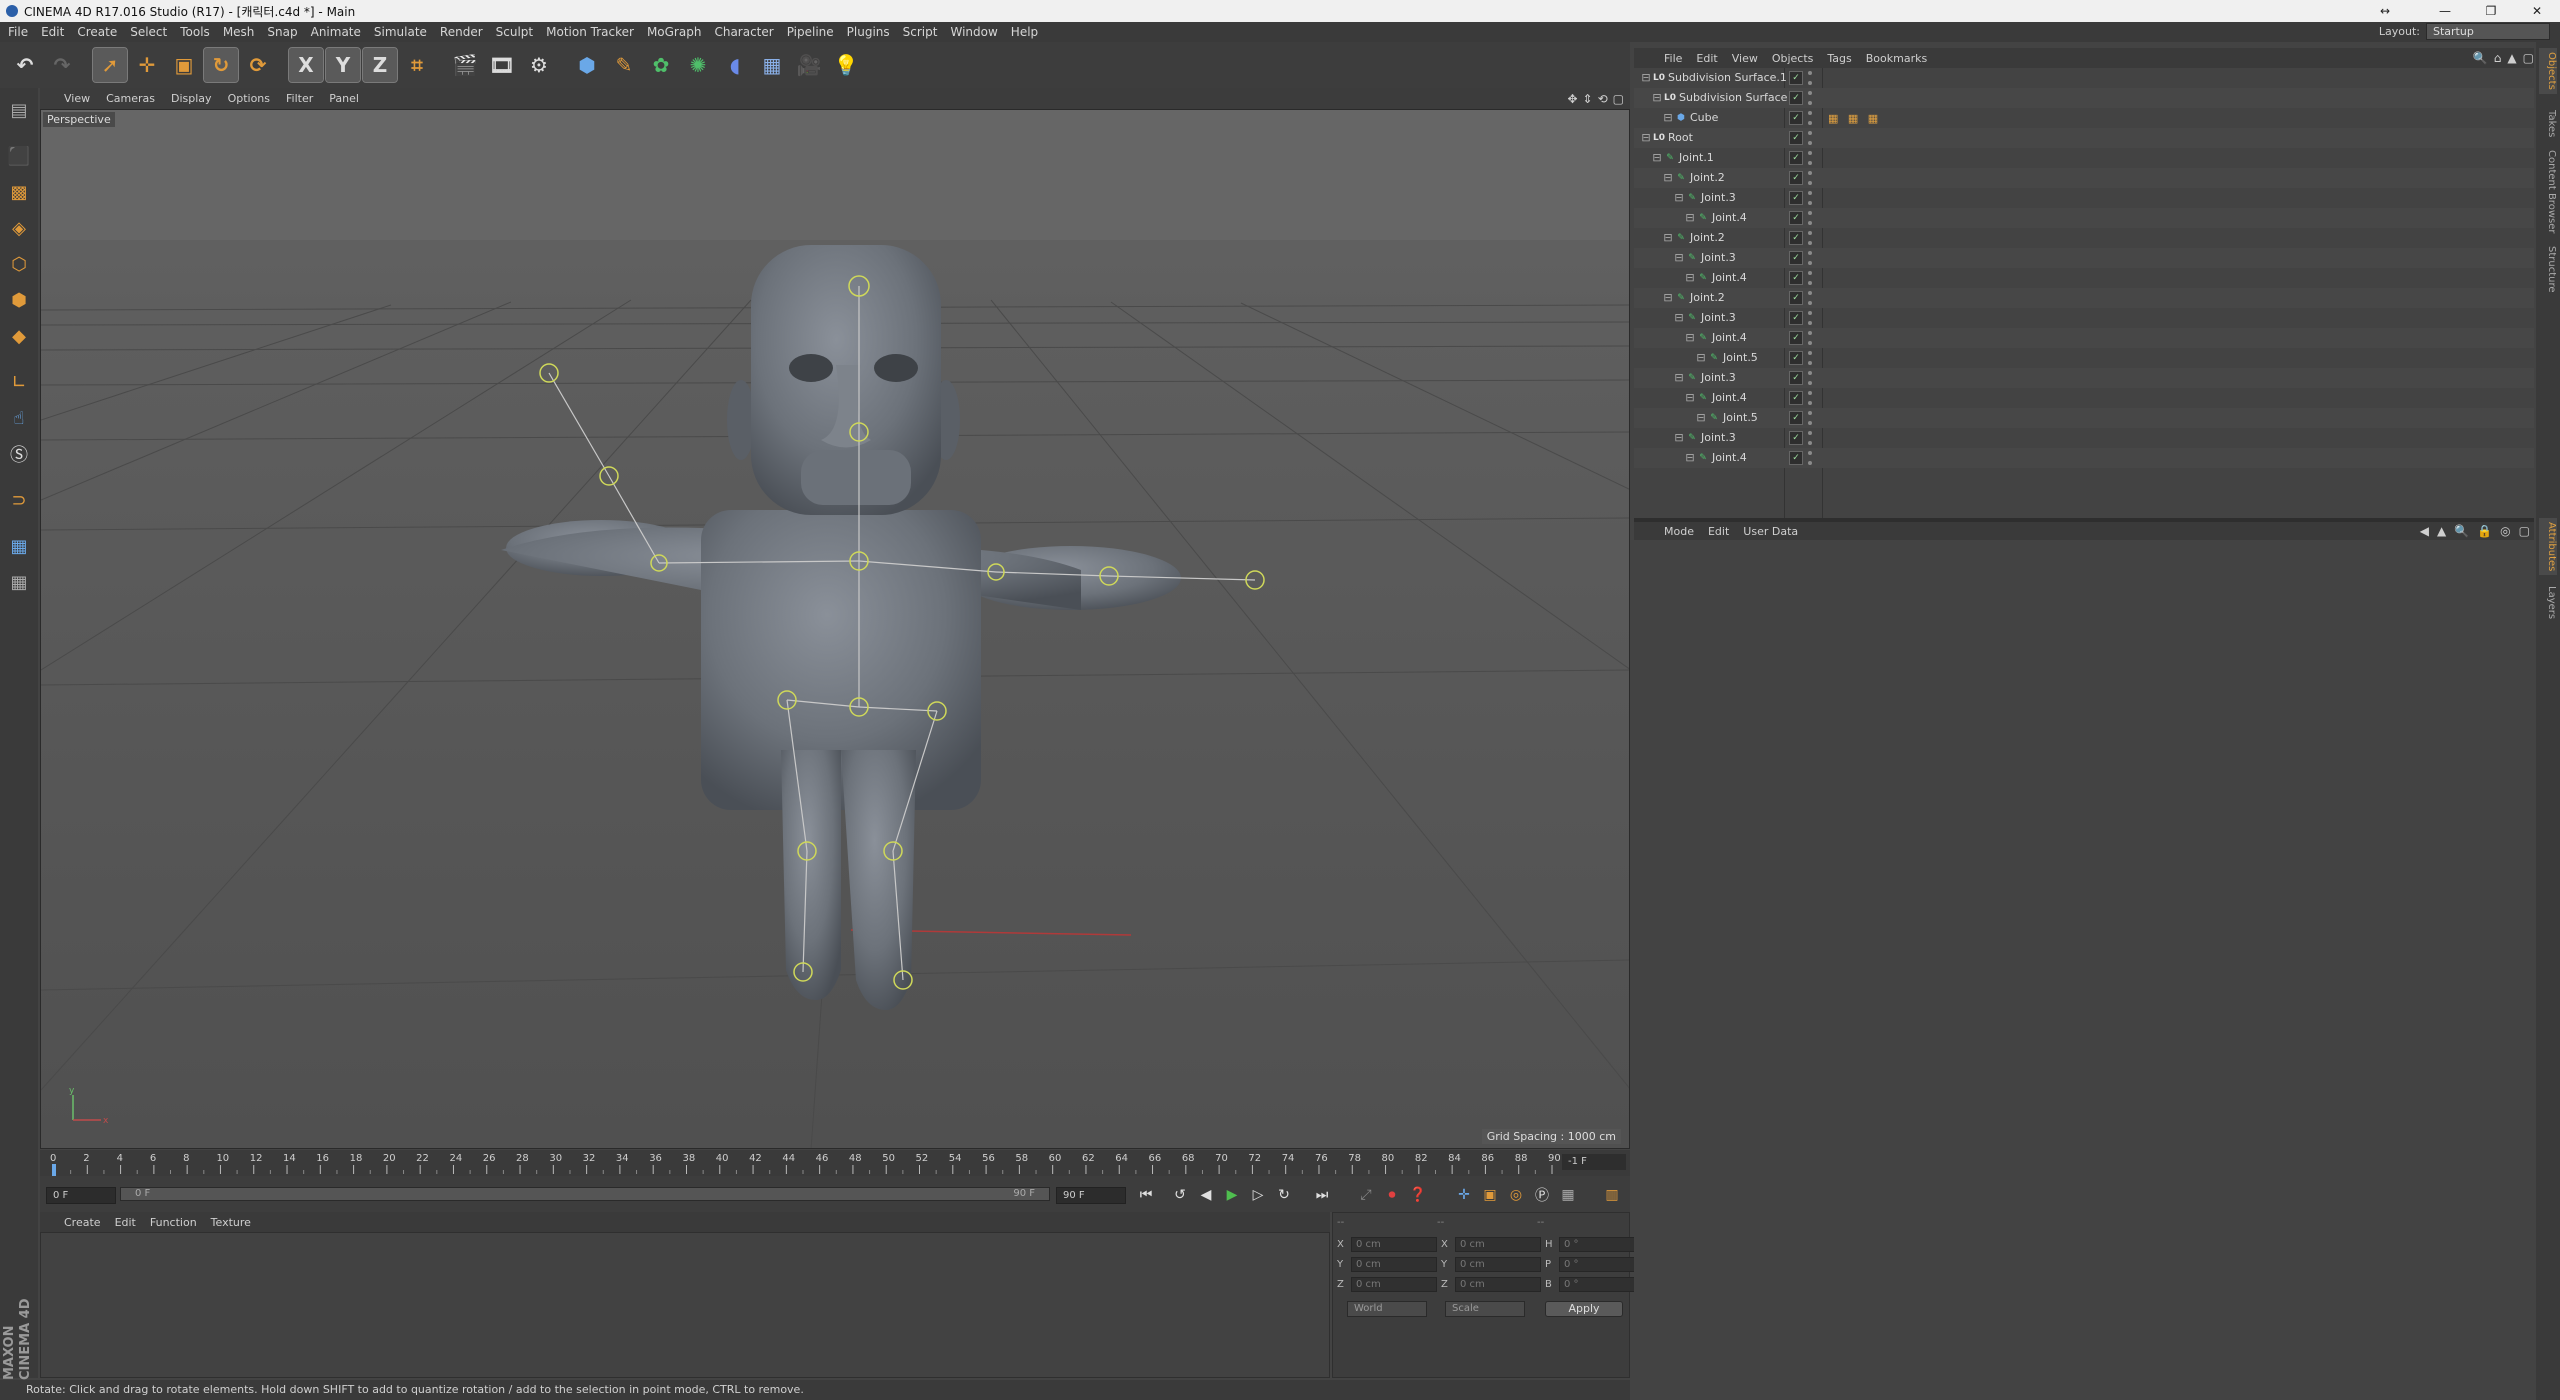  Describe the element at coordinates (81, 1195) in the screenshot. I see `current-frame-field: 0 F` at that location.